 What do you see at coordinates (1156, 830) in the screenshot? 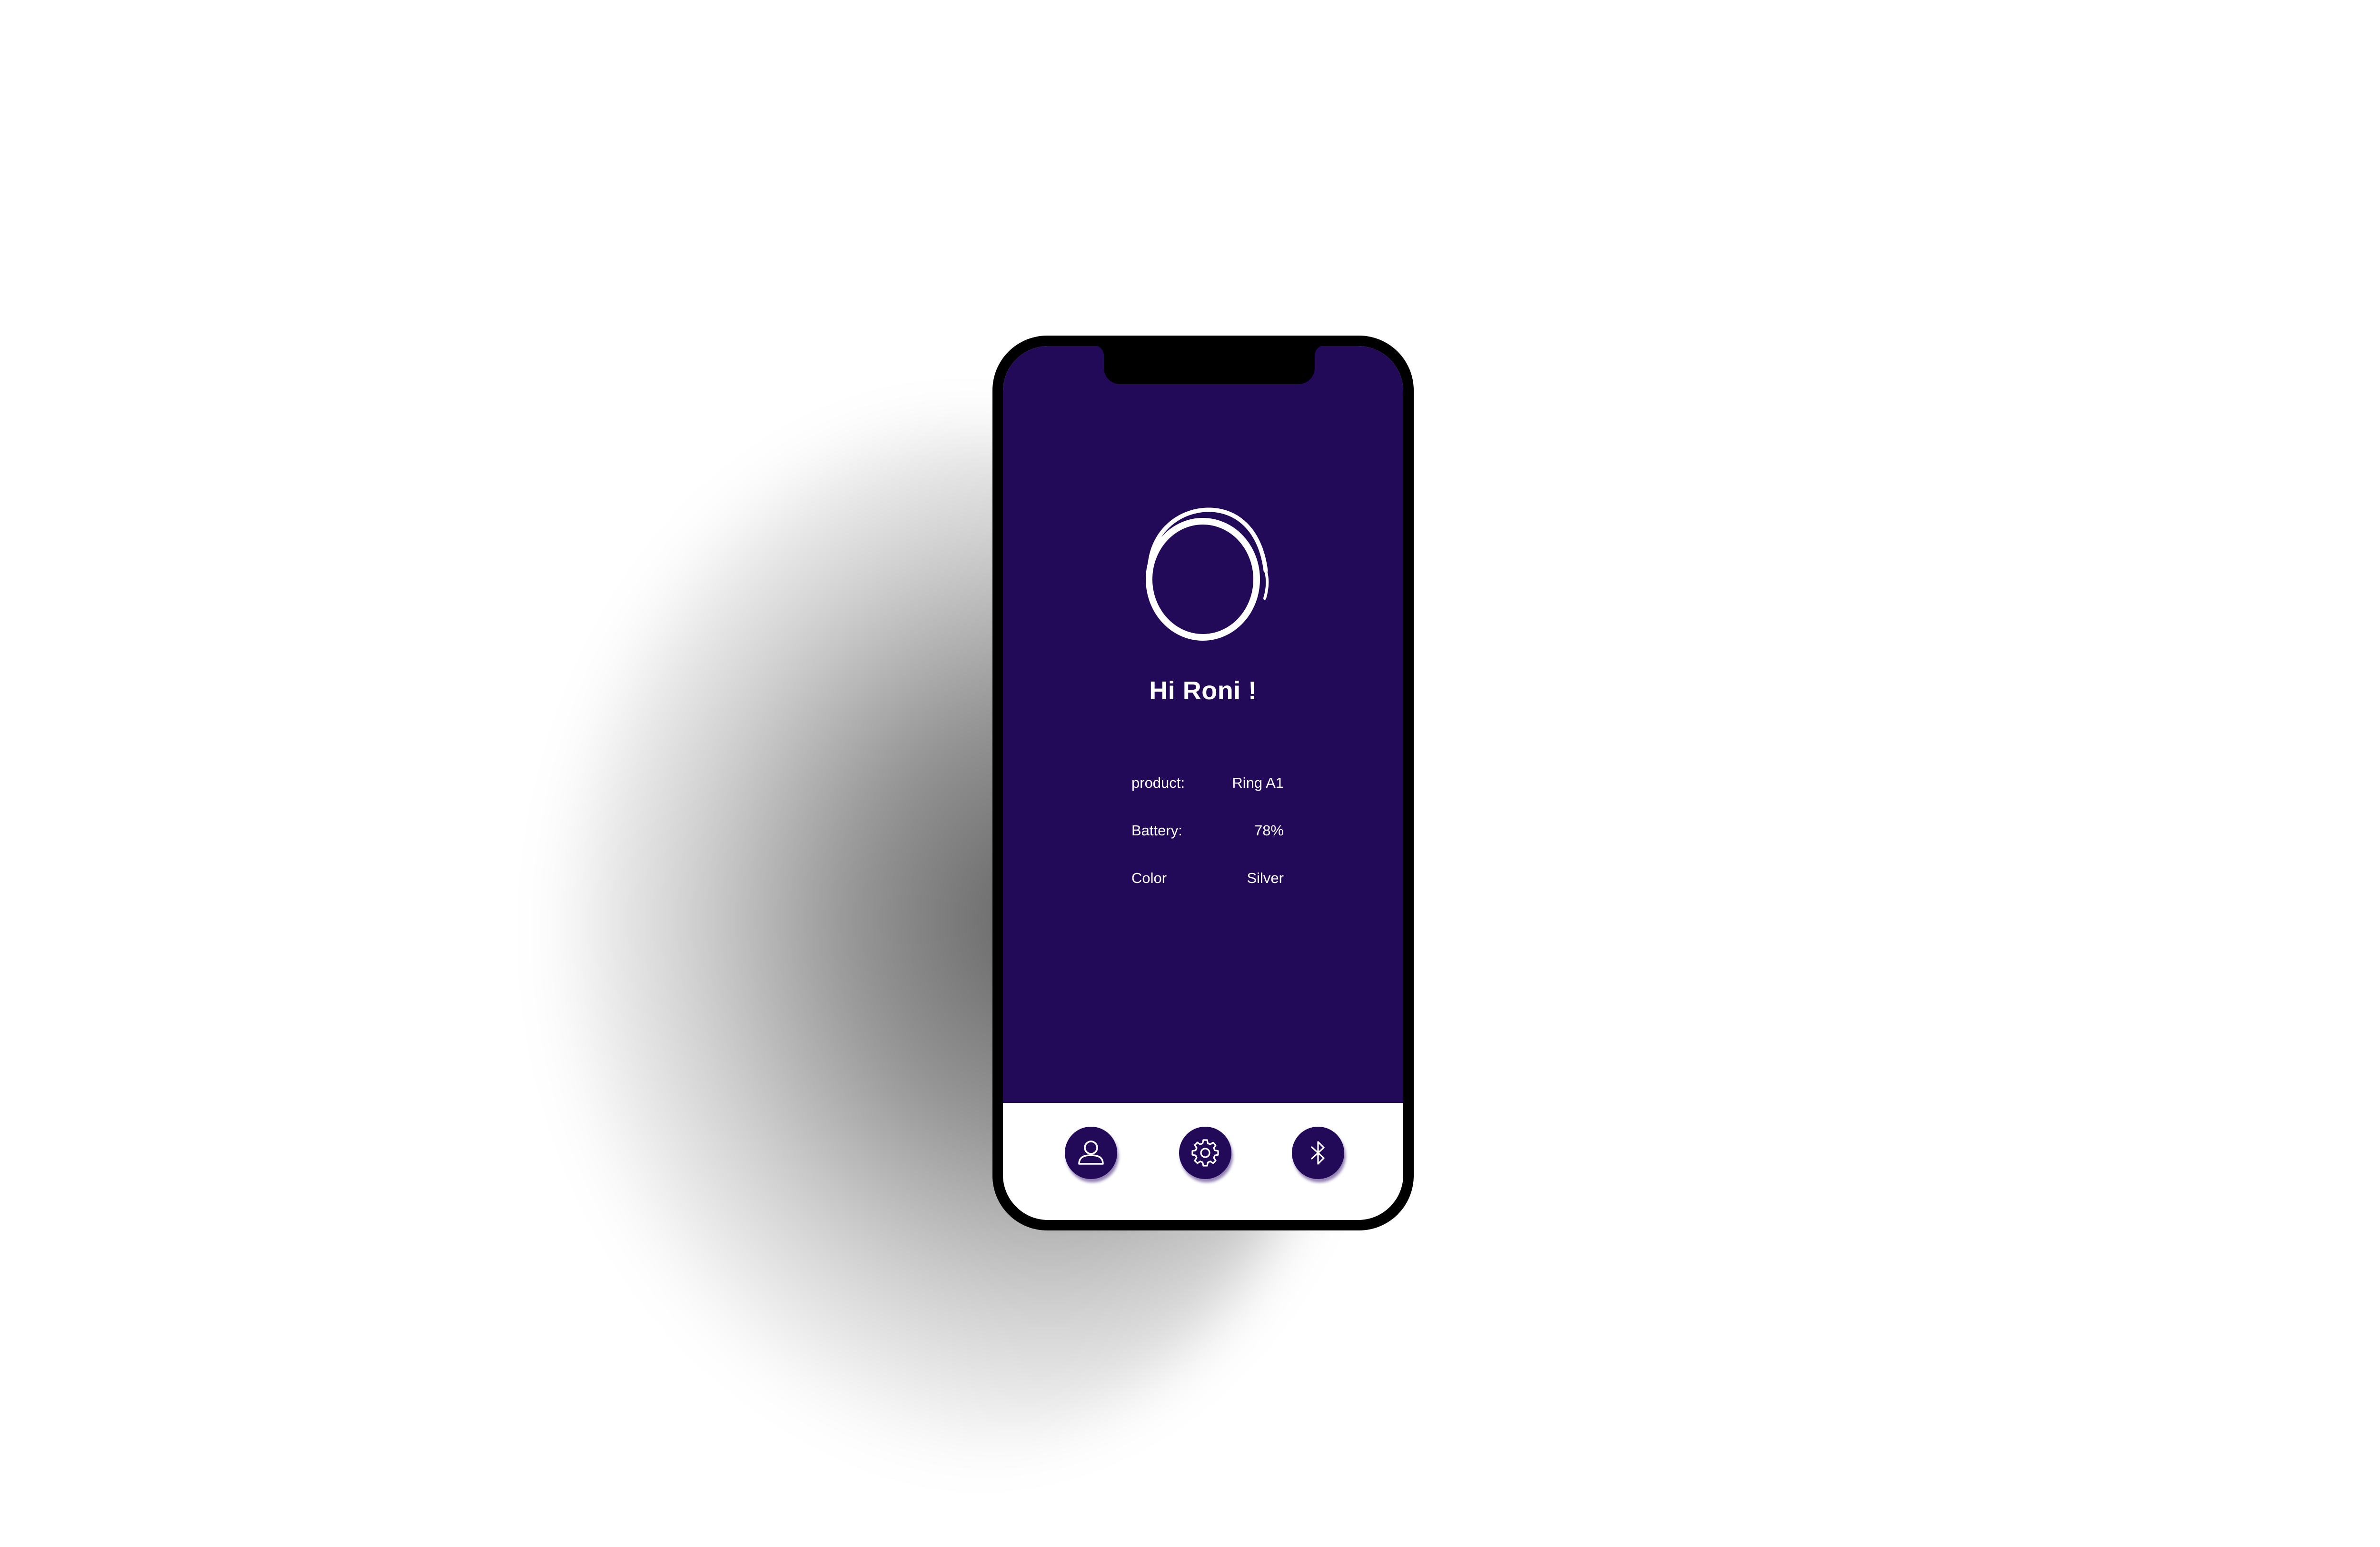
I see `battery-label: Battery:` at bounding box center [1156, 830].